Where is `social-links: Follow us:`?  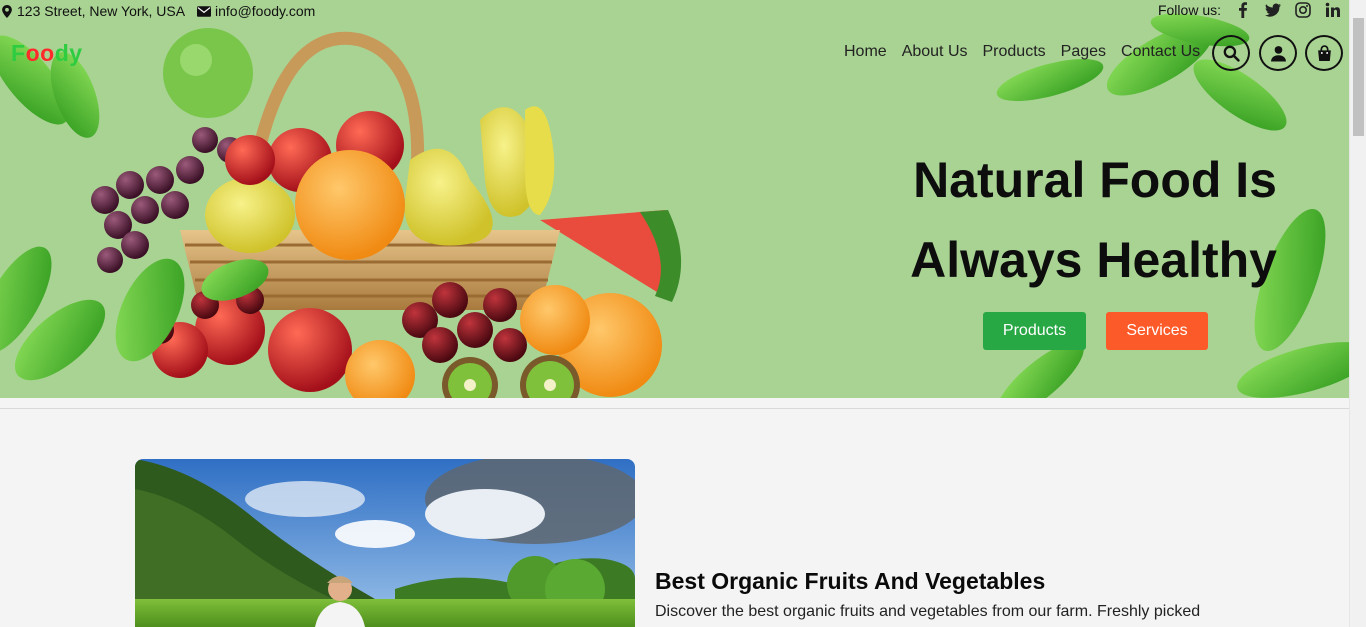 social-links: Follow us: is located at coordinates (1249, 10).